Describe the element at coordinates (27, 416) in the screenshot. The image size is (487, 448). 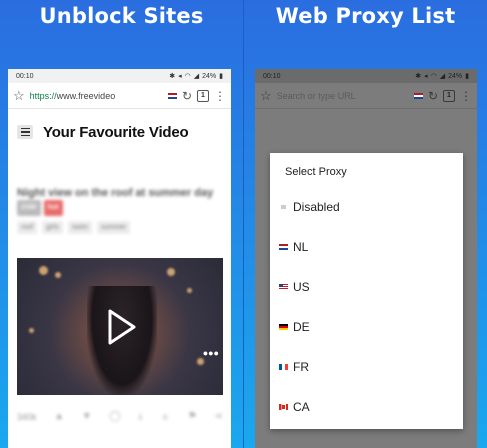
I see `view-count: 340k` at that location.